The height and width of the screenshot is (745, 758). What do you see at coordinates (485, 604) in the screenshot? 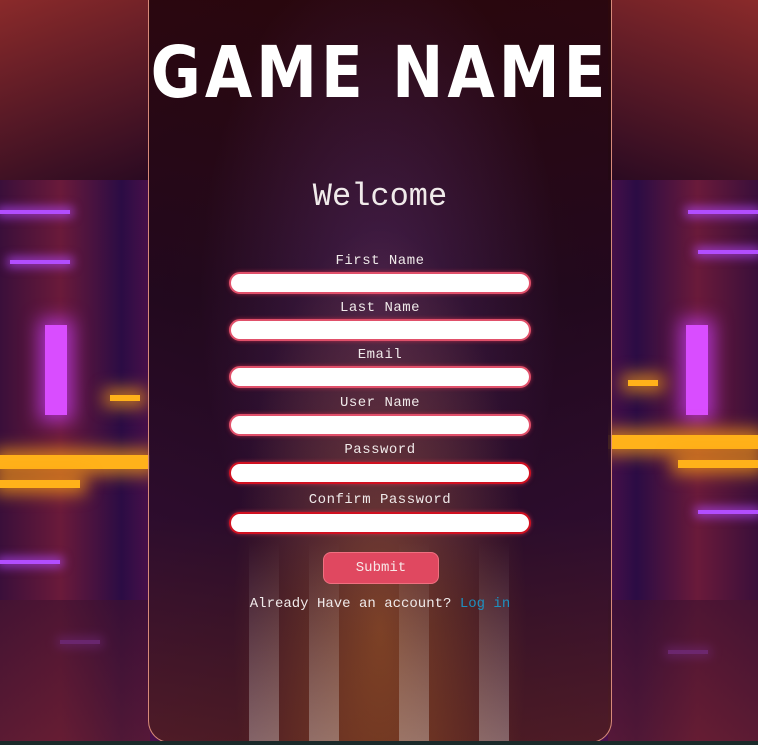
I see `login-link: Log in` at bounding box center [485, 604].